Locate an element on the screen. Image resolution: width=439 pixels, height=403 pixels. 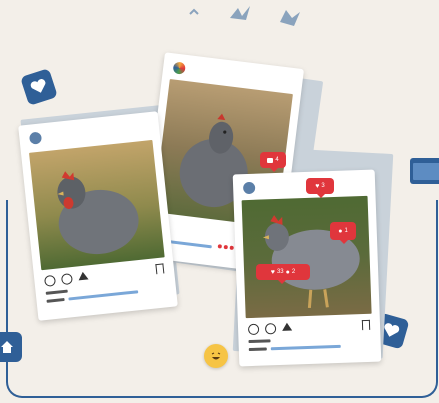
follower-notification: ● 1 is located at coordinates (343, 233).